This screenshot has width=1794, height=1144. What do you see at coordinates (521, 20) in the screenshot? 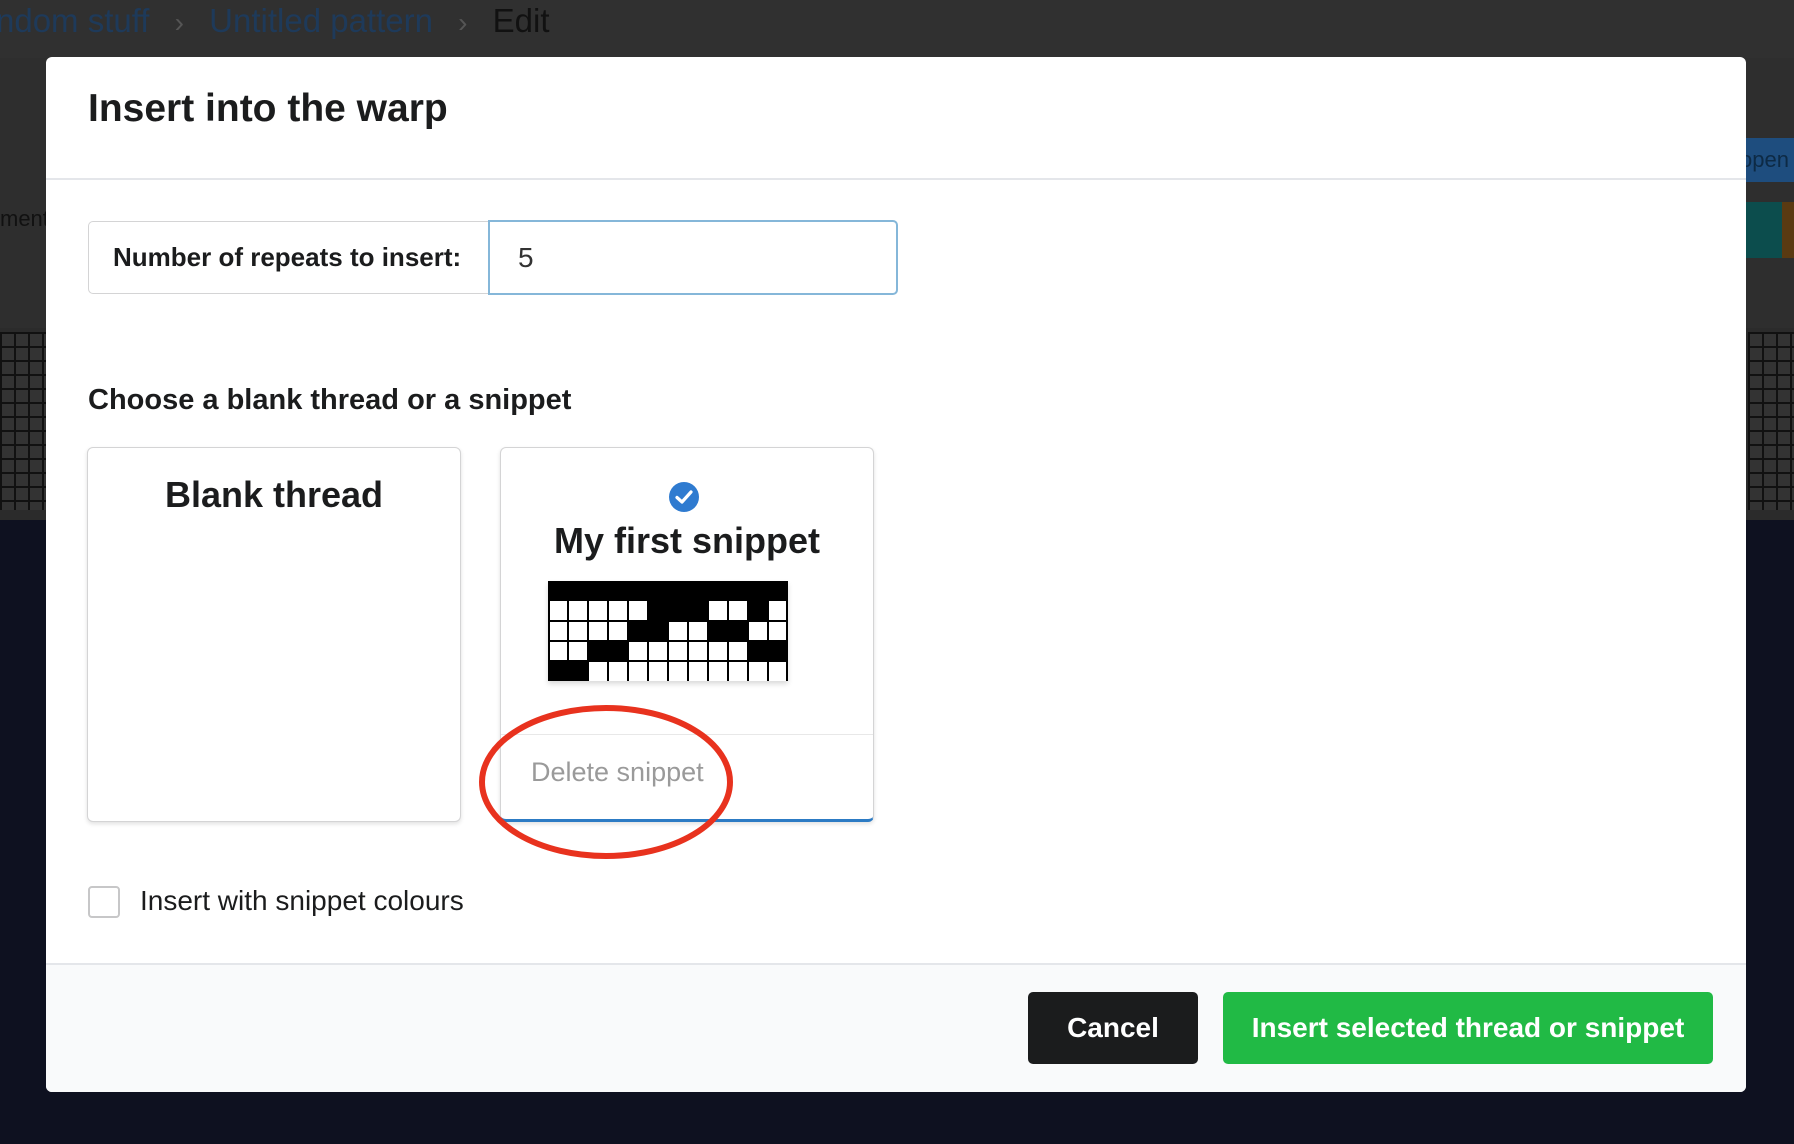
I see `breadcrumb-current: Edit` at bounding box center [521, 20].